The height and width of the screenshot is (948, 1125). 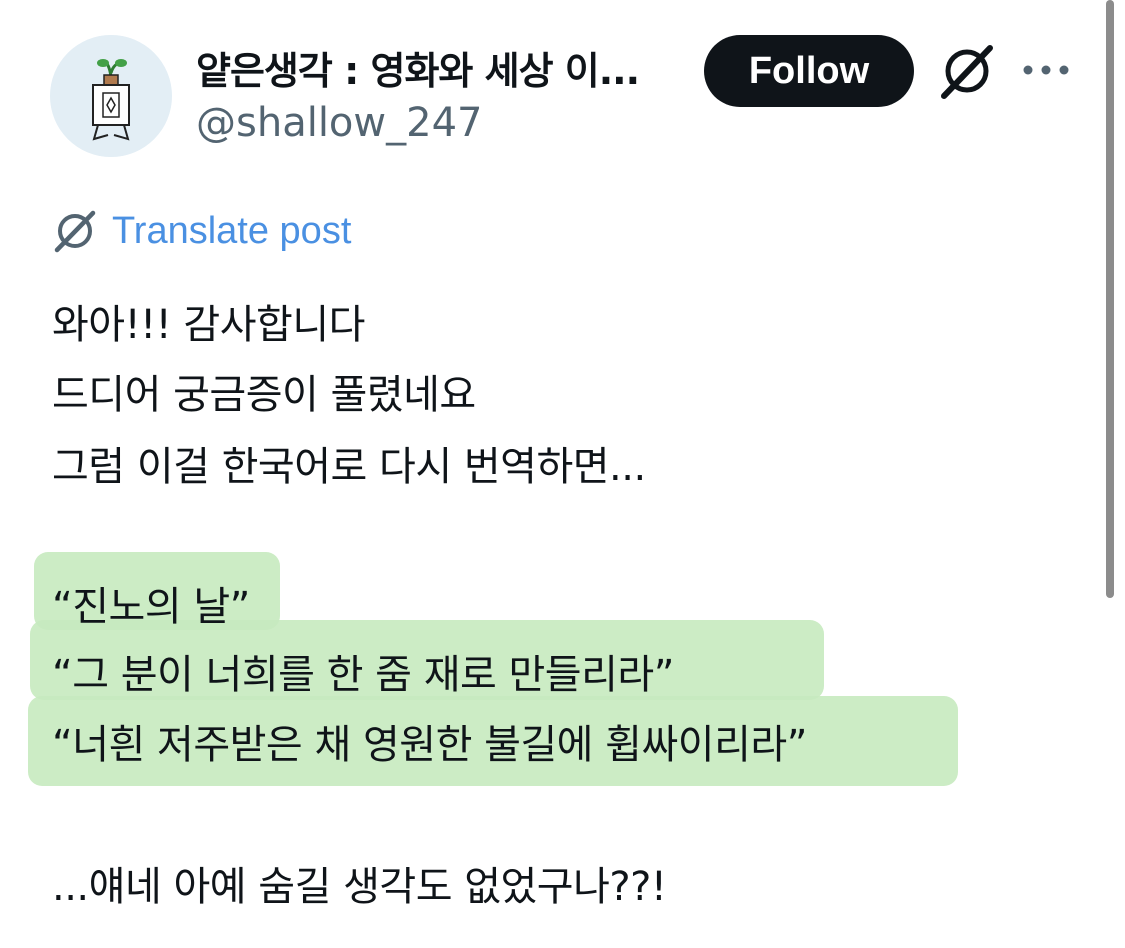 I want to click on avatar-image, so click(x=111, y=96).